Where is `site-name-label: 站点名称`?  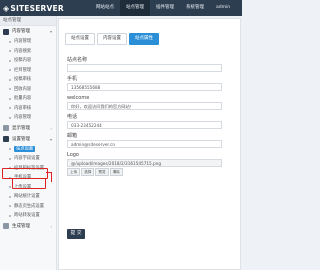
site-name-label: 站点名称 is located at coordinates (77, 60).